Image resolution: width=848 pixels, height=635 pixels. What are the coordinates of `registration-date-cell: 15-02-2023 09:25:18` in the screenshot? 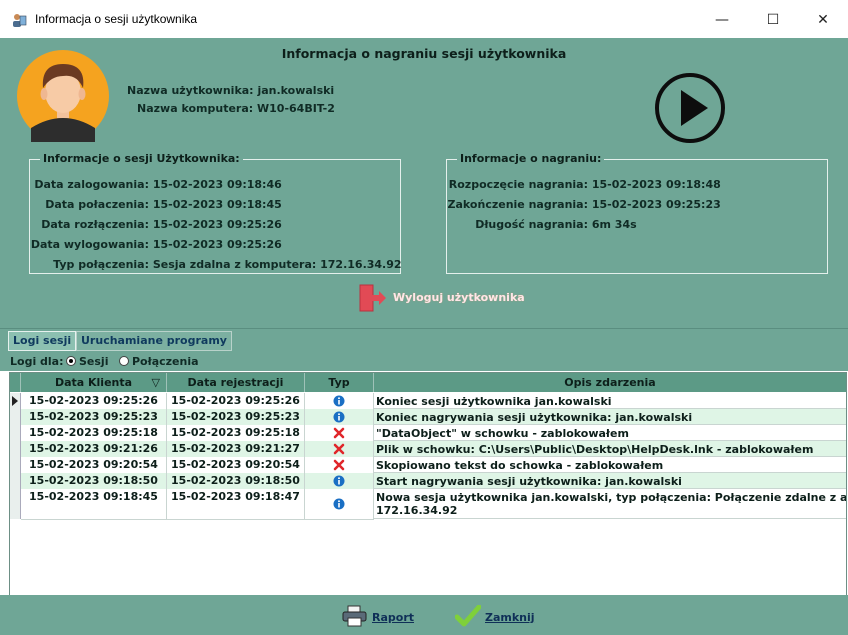 It's located at (236, 433).